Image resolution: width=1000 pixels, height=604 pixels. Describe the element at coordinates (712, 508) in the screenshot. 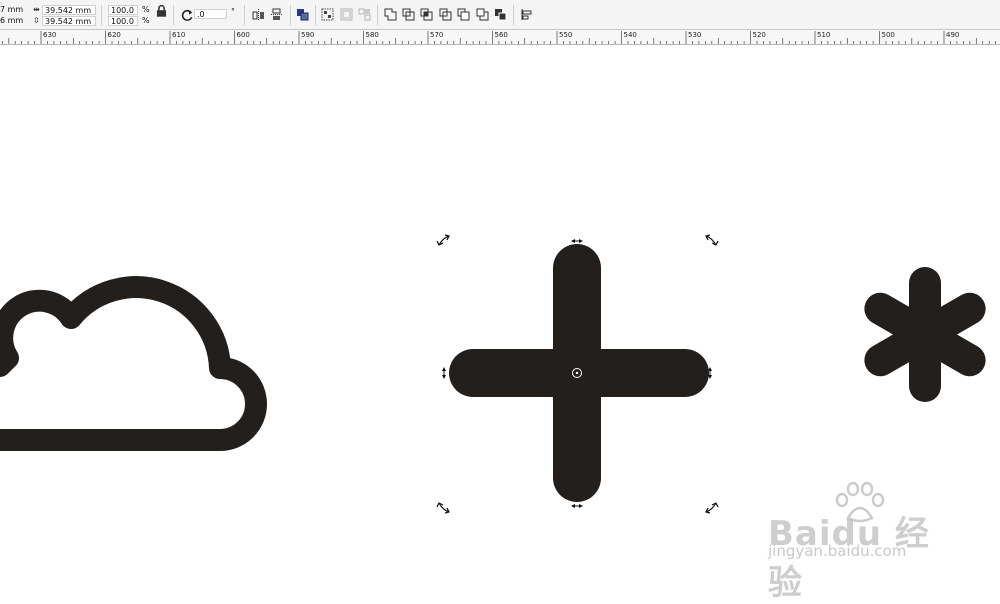

I see `rotate-handle-bottom-right` at that location.